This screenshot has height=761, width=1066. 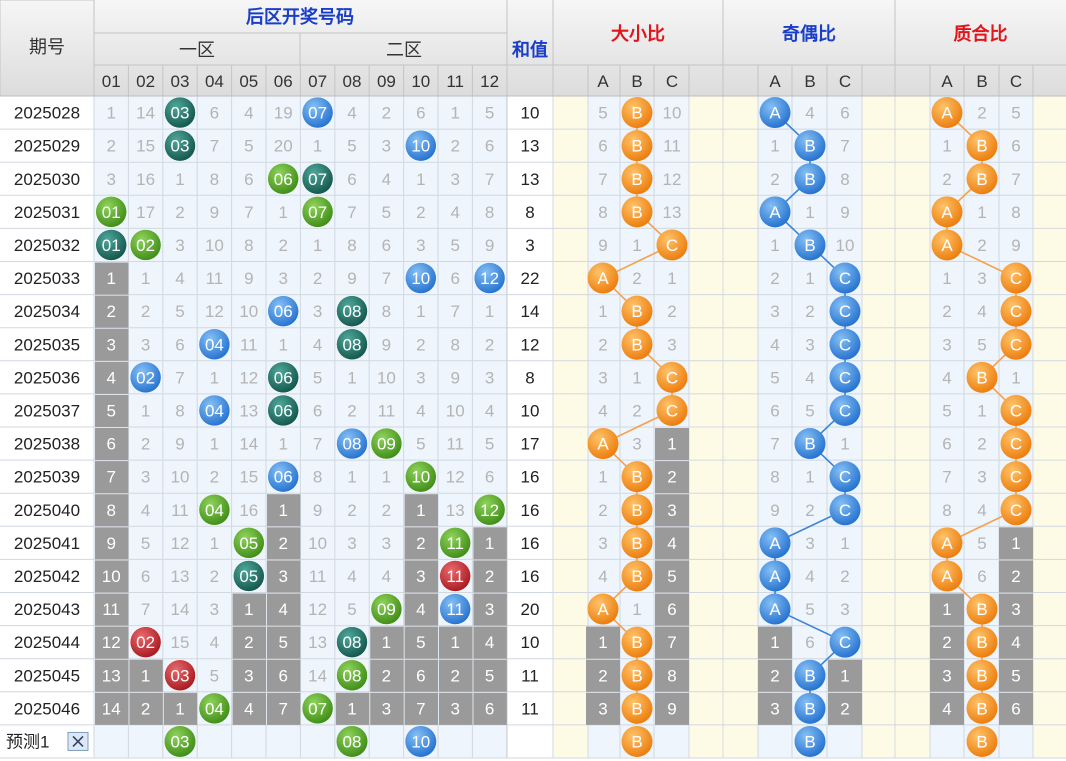 I want to click on parity-ratio-ball-label: C, so click(x=845, y=410).